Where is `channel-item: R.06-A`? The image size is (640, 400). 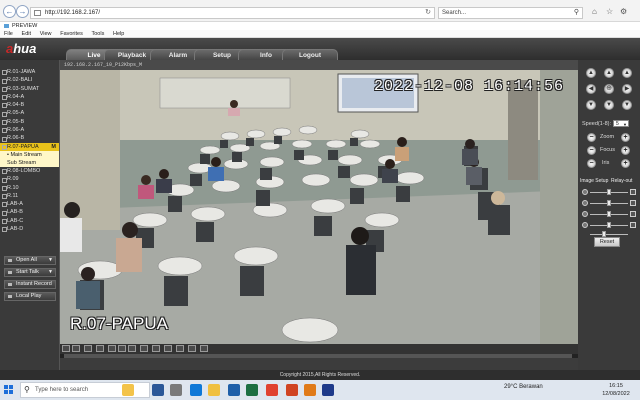 channel-item: R.06-A is located at coordinates (29, 130).